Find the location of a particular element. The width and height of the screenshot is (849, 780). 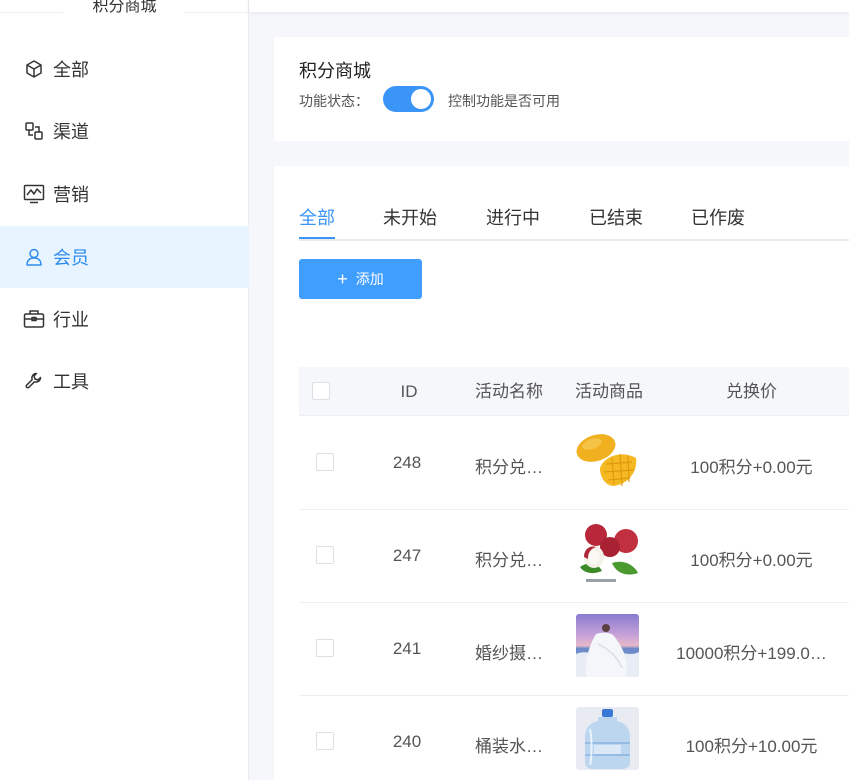

column-header-price: 兑换价 is located at coordinates (751, 391).